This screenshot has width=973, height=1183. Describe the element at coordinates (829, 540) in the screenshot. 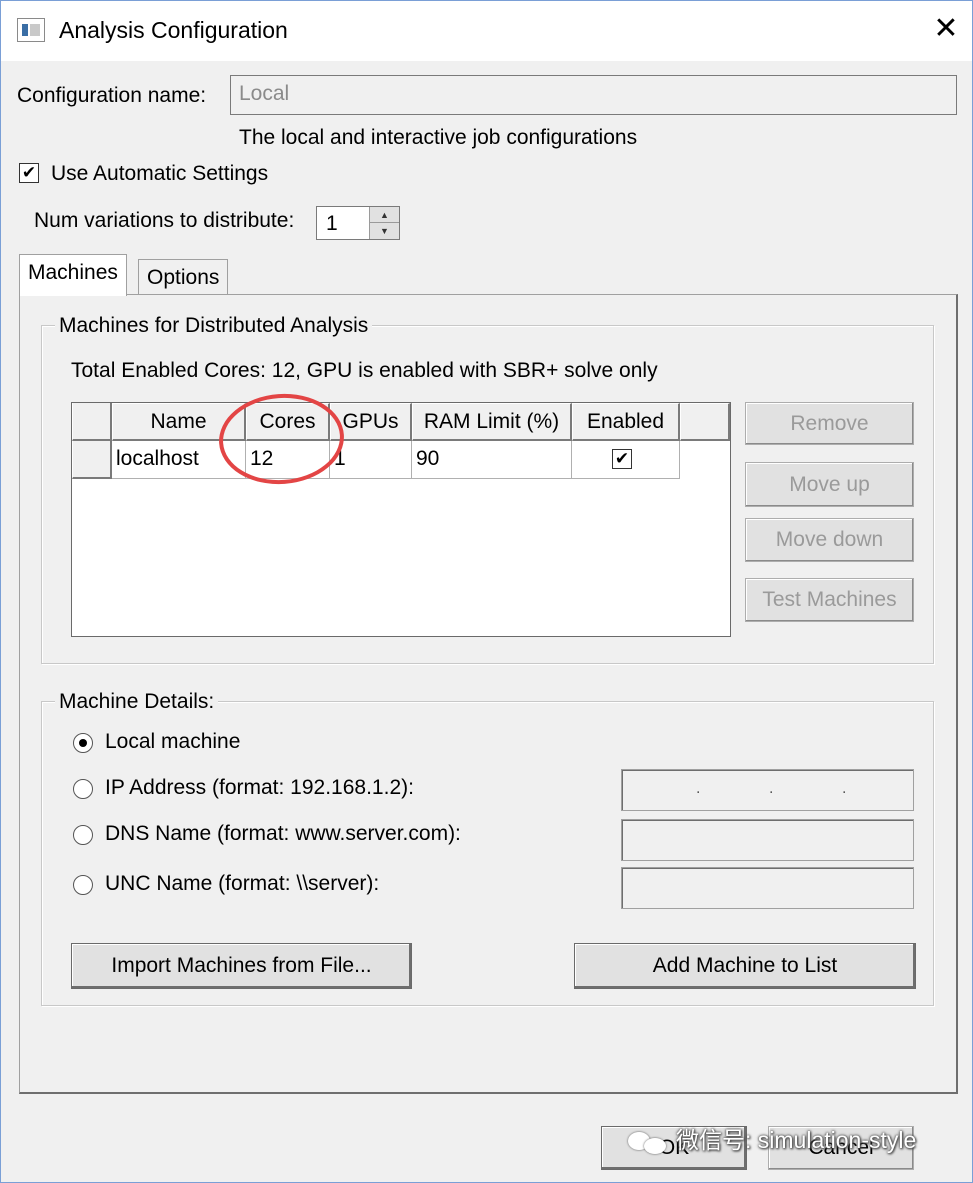

I see `move-down-button: Move down` at that location.